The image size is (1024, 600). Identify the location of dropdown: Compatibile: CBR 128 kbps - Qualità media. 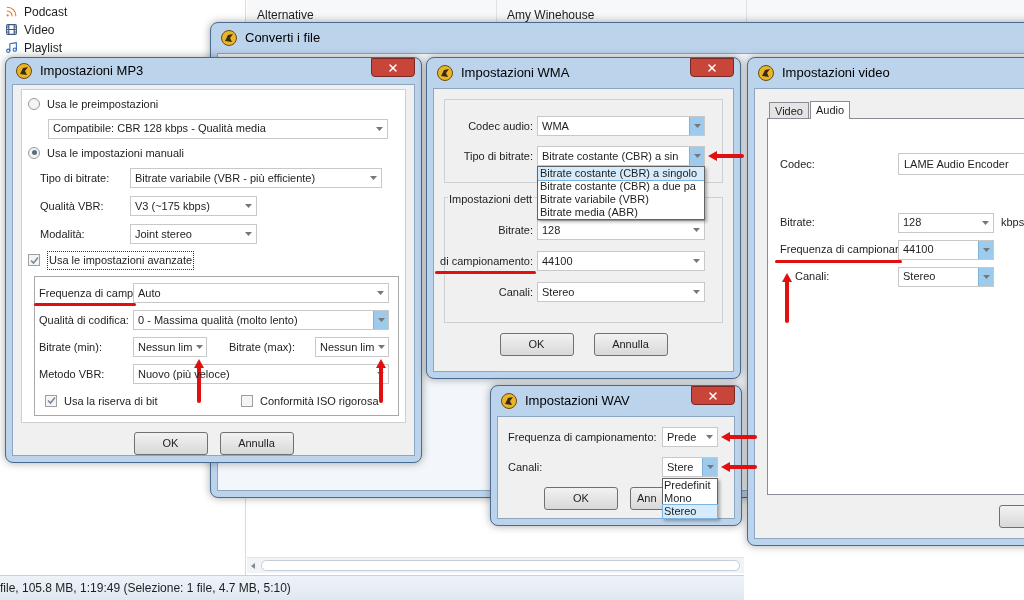
(218, 128).